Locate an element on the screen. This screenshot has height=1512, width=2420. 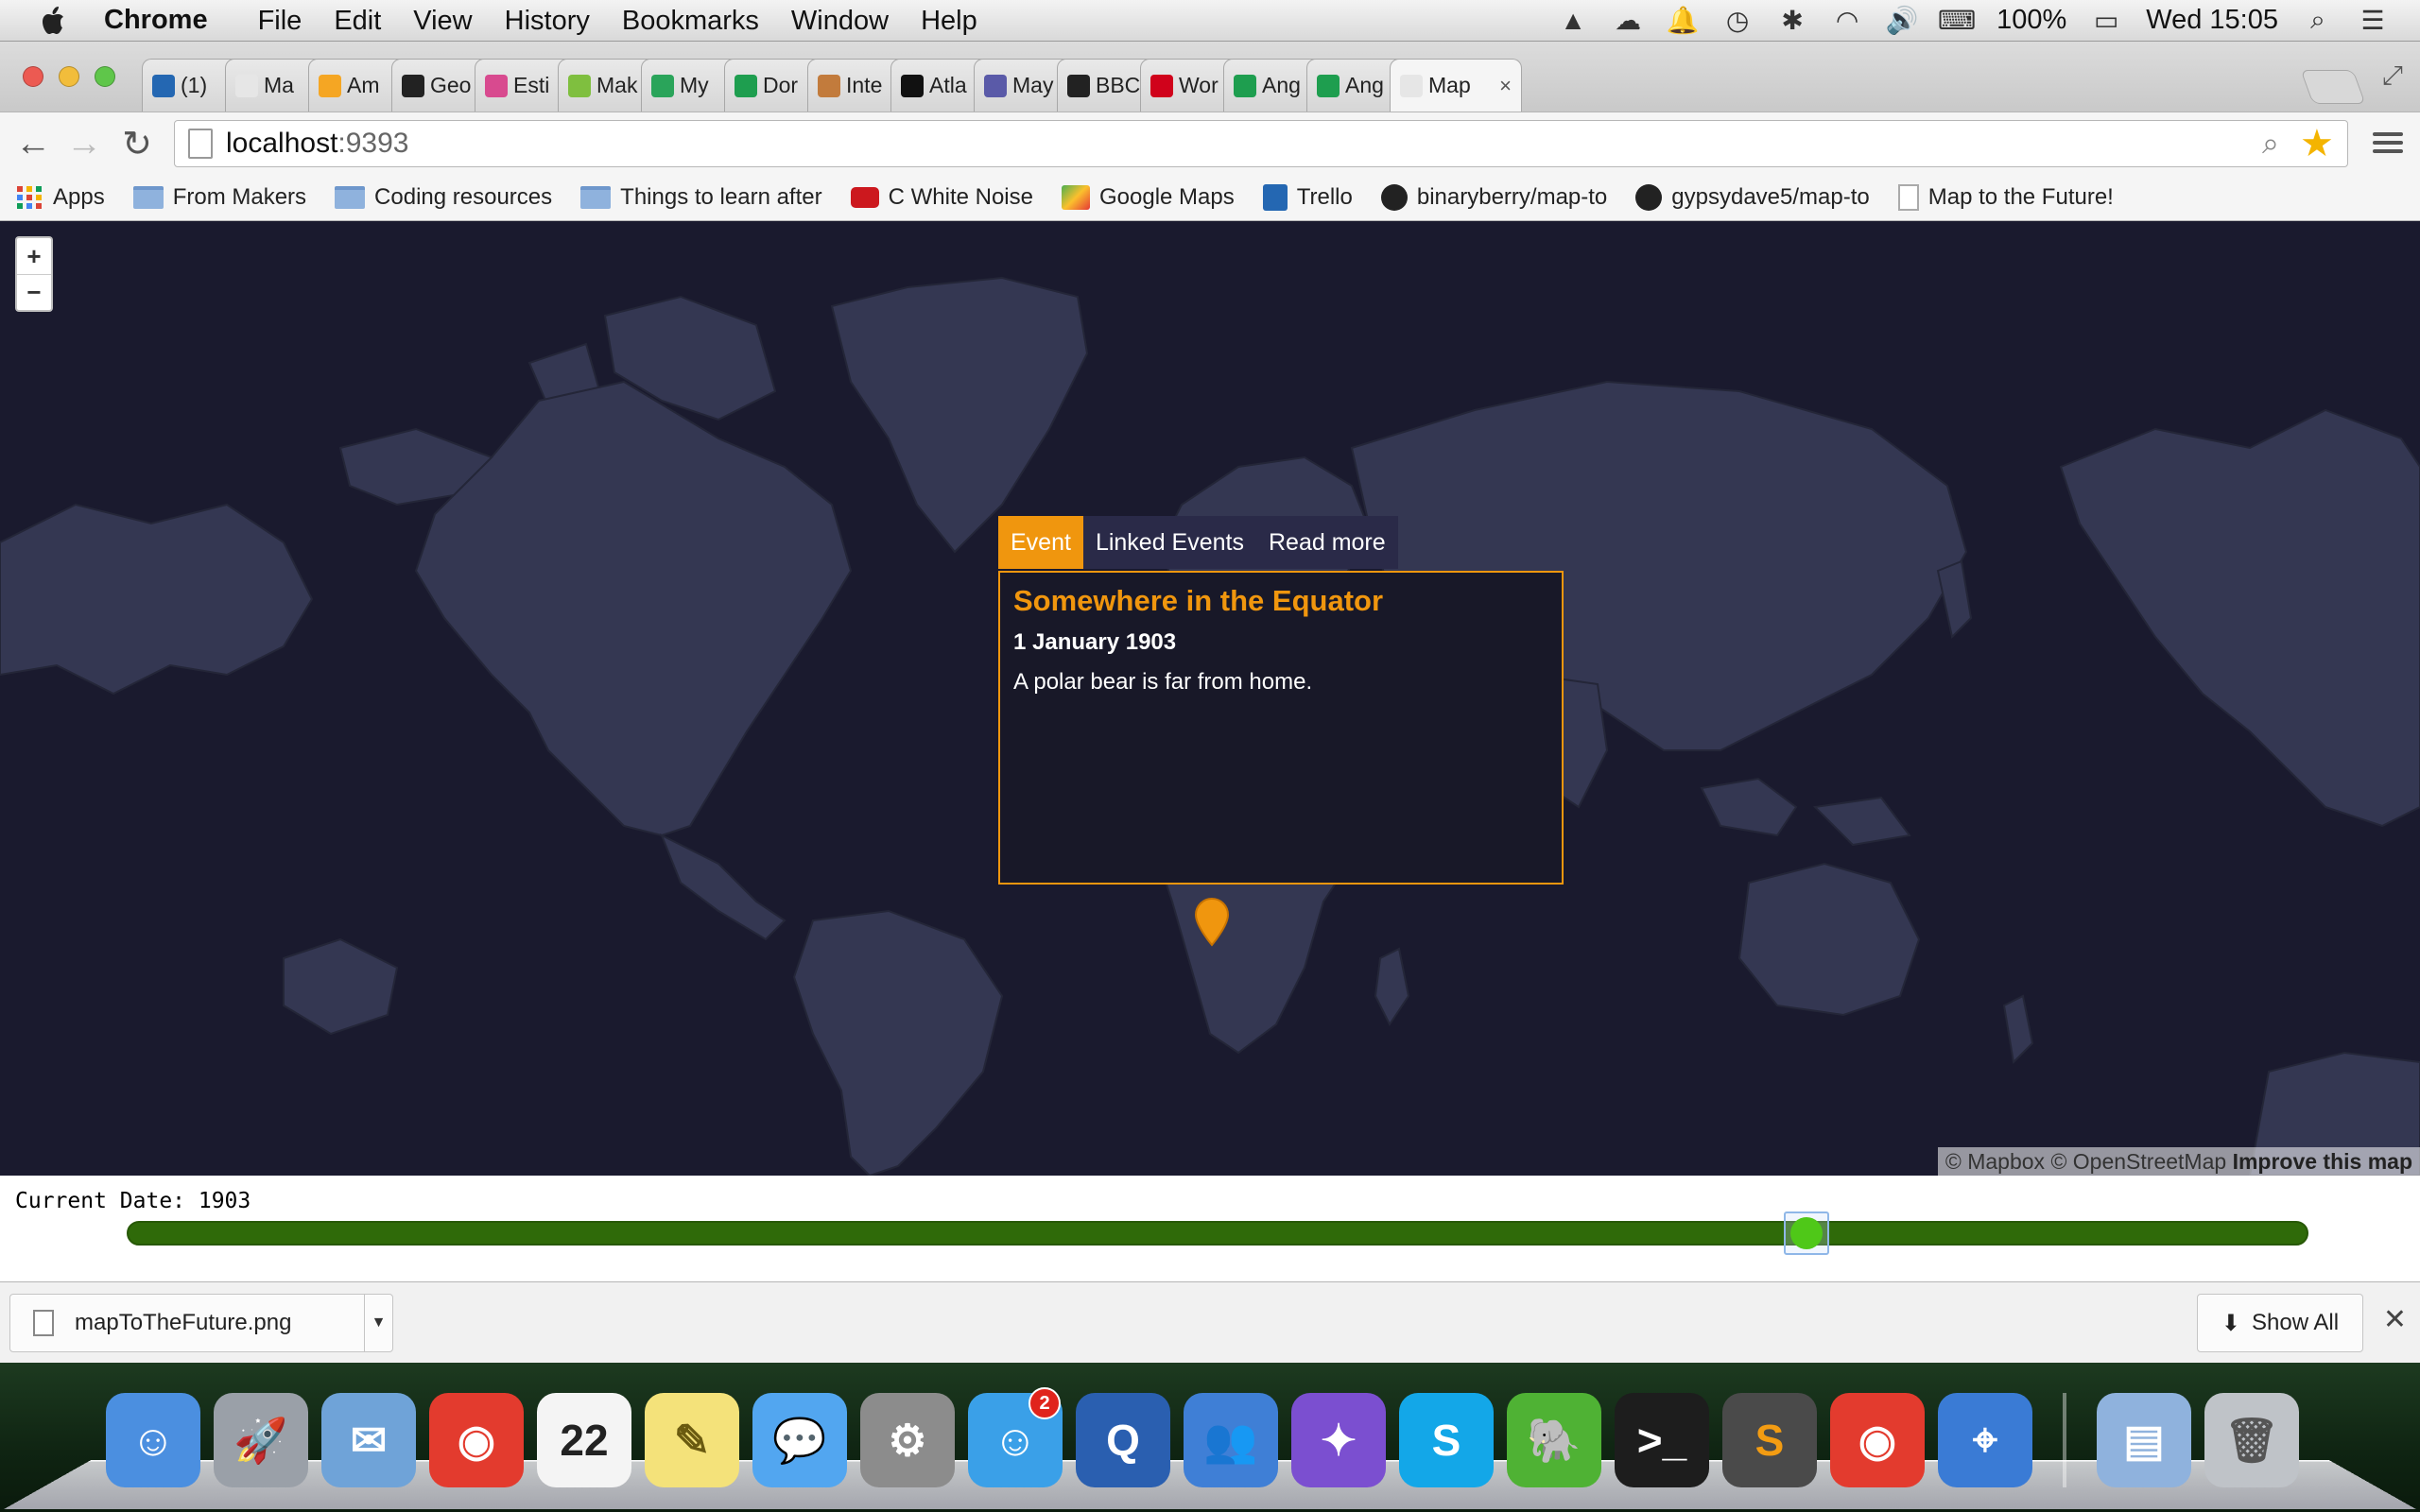
dock-launchpad-icon: 🚀 is located at coordinates (261, 1440).